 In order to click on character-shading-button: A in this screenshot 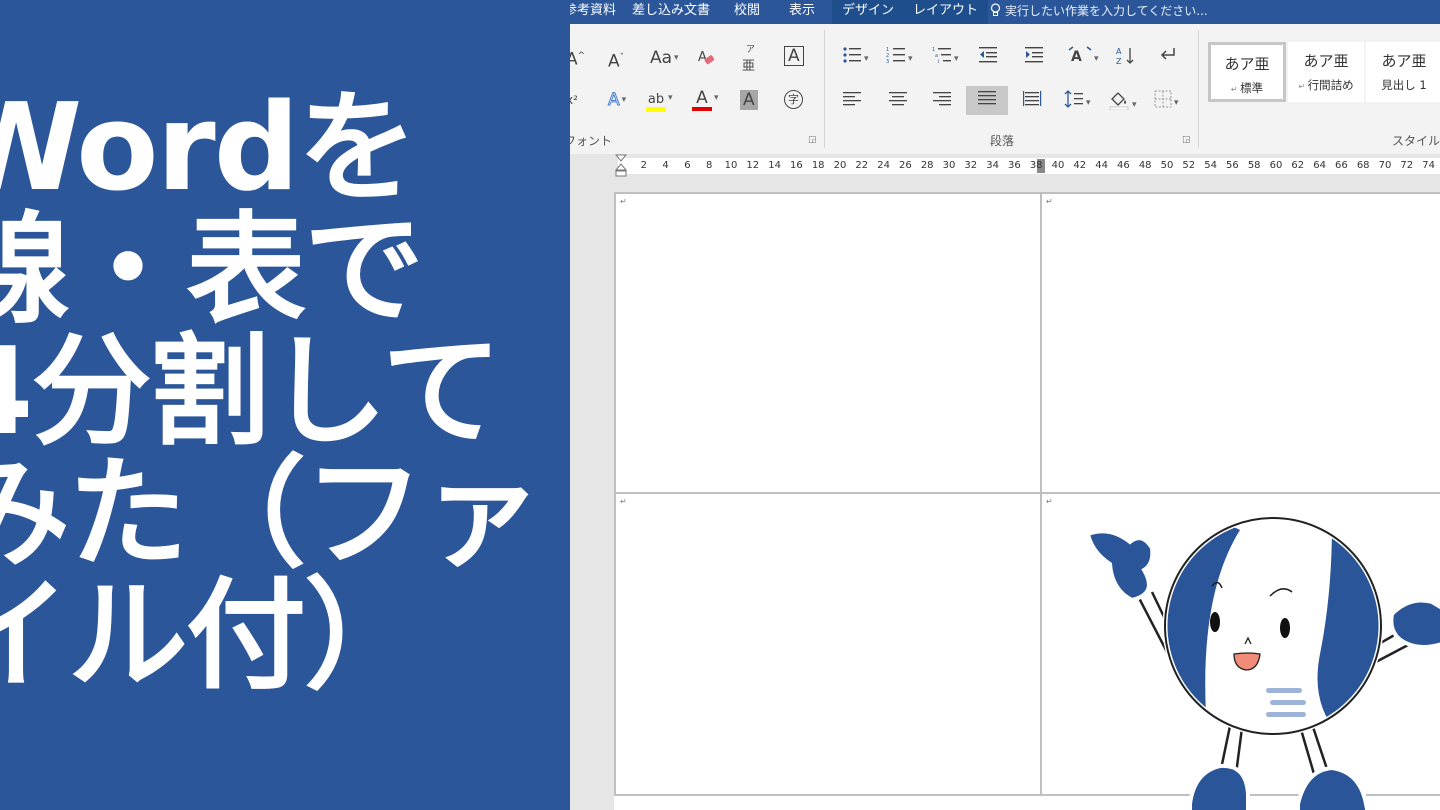, I will do `click(749, 100)`.